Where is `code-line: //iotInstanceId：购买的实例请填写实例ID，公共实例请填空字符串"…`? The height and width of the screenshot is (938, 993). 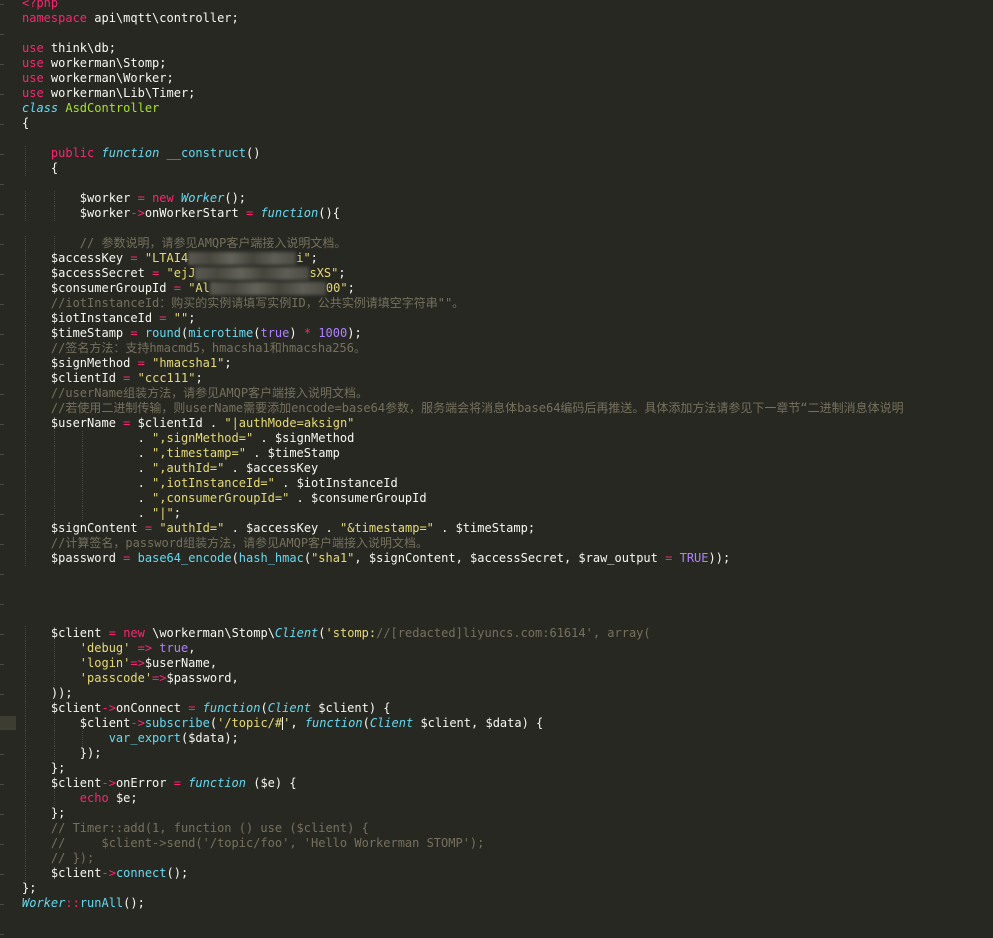 code-line: //iotInstanceId：购买的实例请填写实例ID，公共实例请填空字符串"… is located at coordinates (507, 303).